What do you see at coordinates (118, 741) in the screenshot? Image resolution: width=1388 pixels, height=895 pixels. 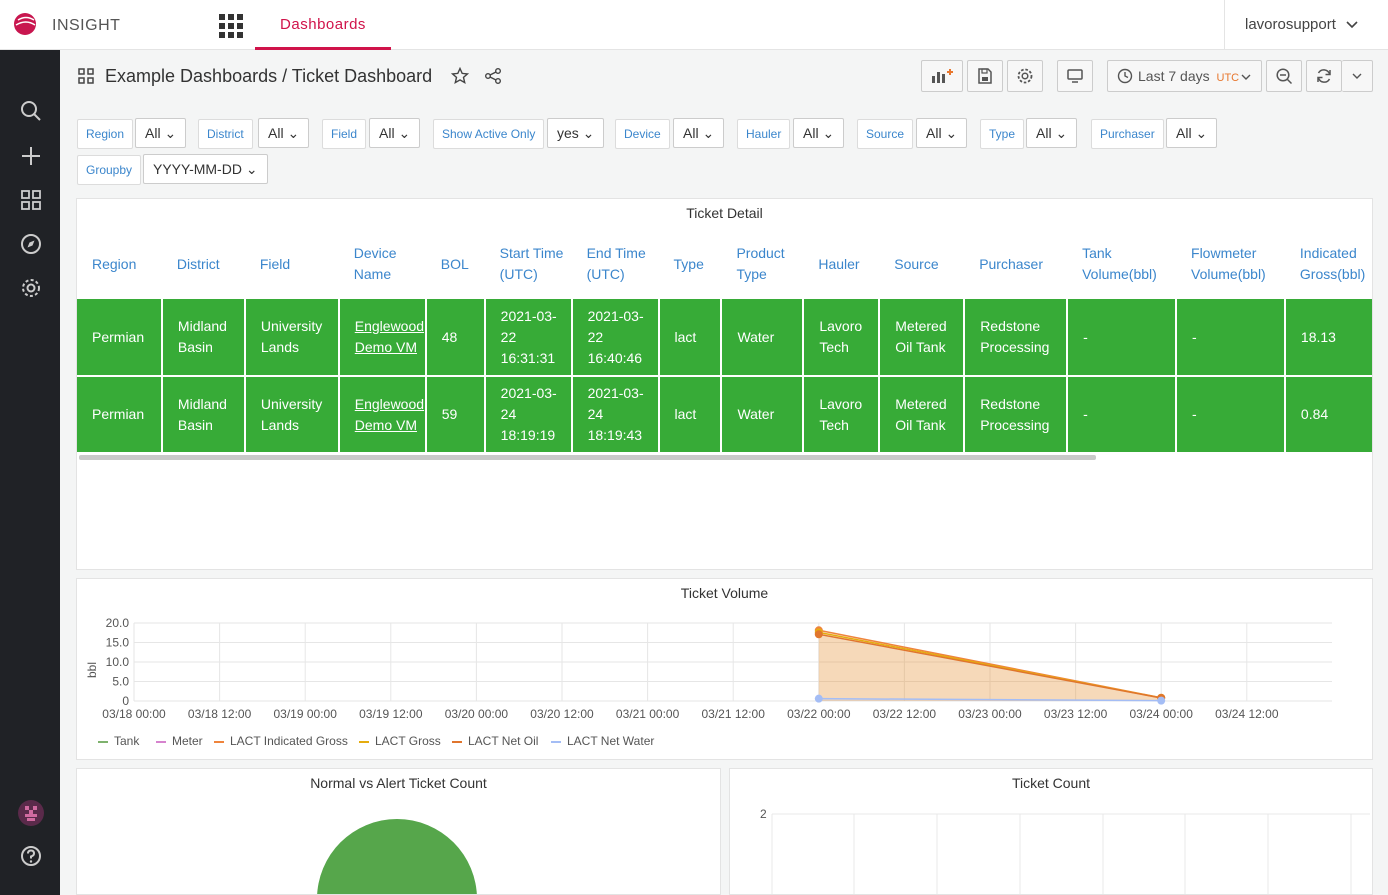 I see `legend-item: Tank` at bounding box center [118, 741].